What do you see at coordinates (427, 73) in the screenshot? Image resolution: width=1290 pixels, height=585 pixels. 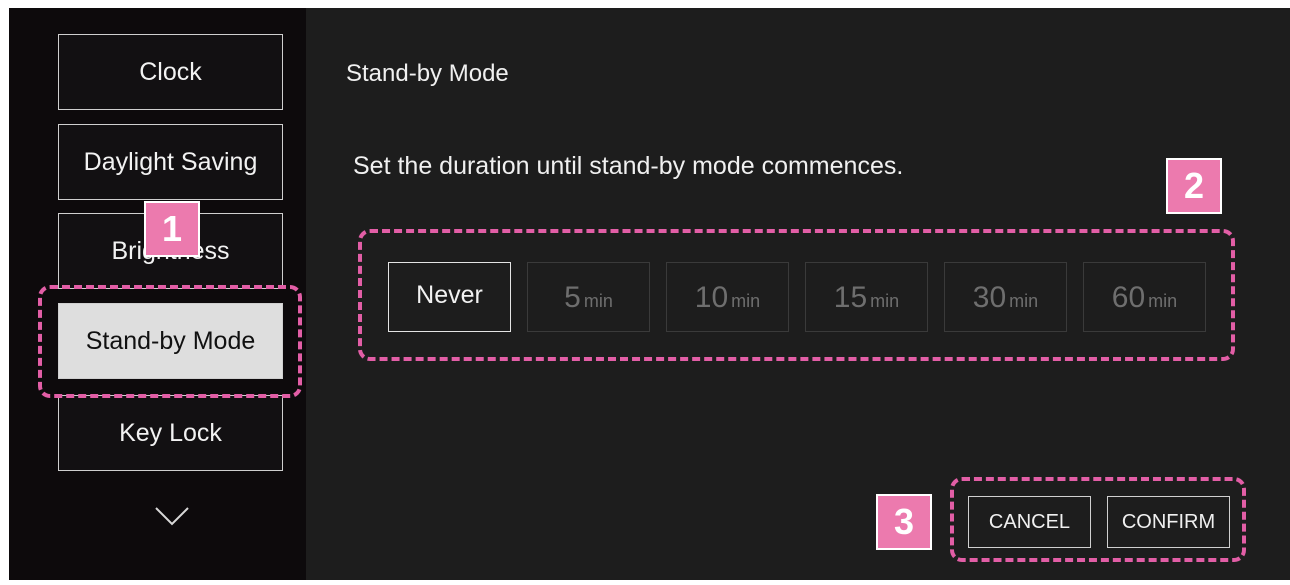 I see `panel-title: Stand-by Mode` at bounding box center [427, 73].